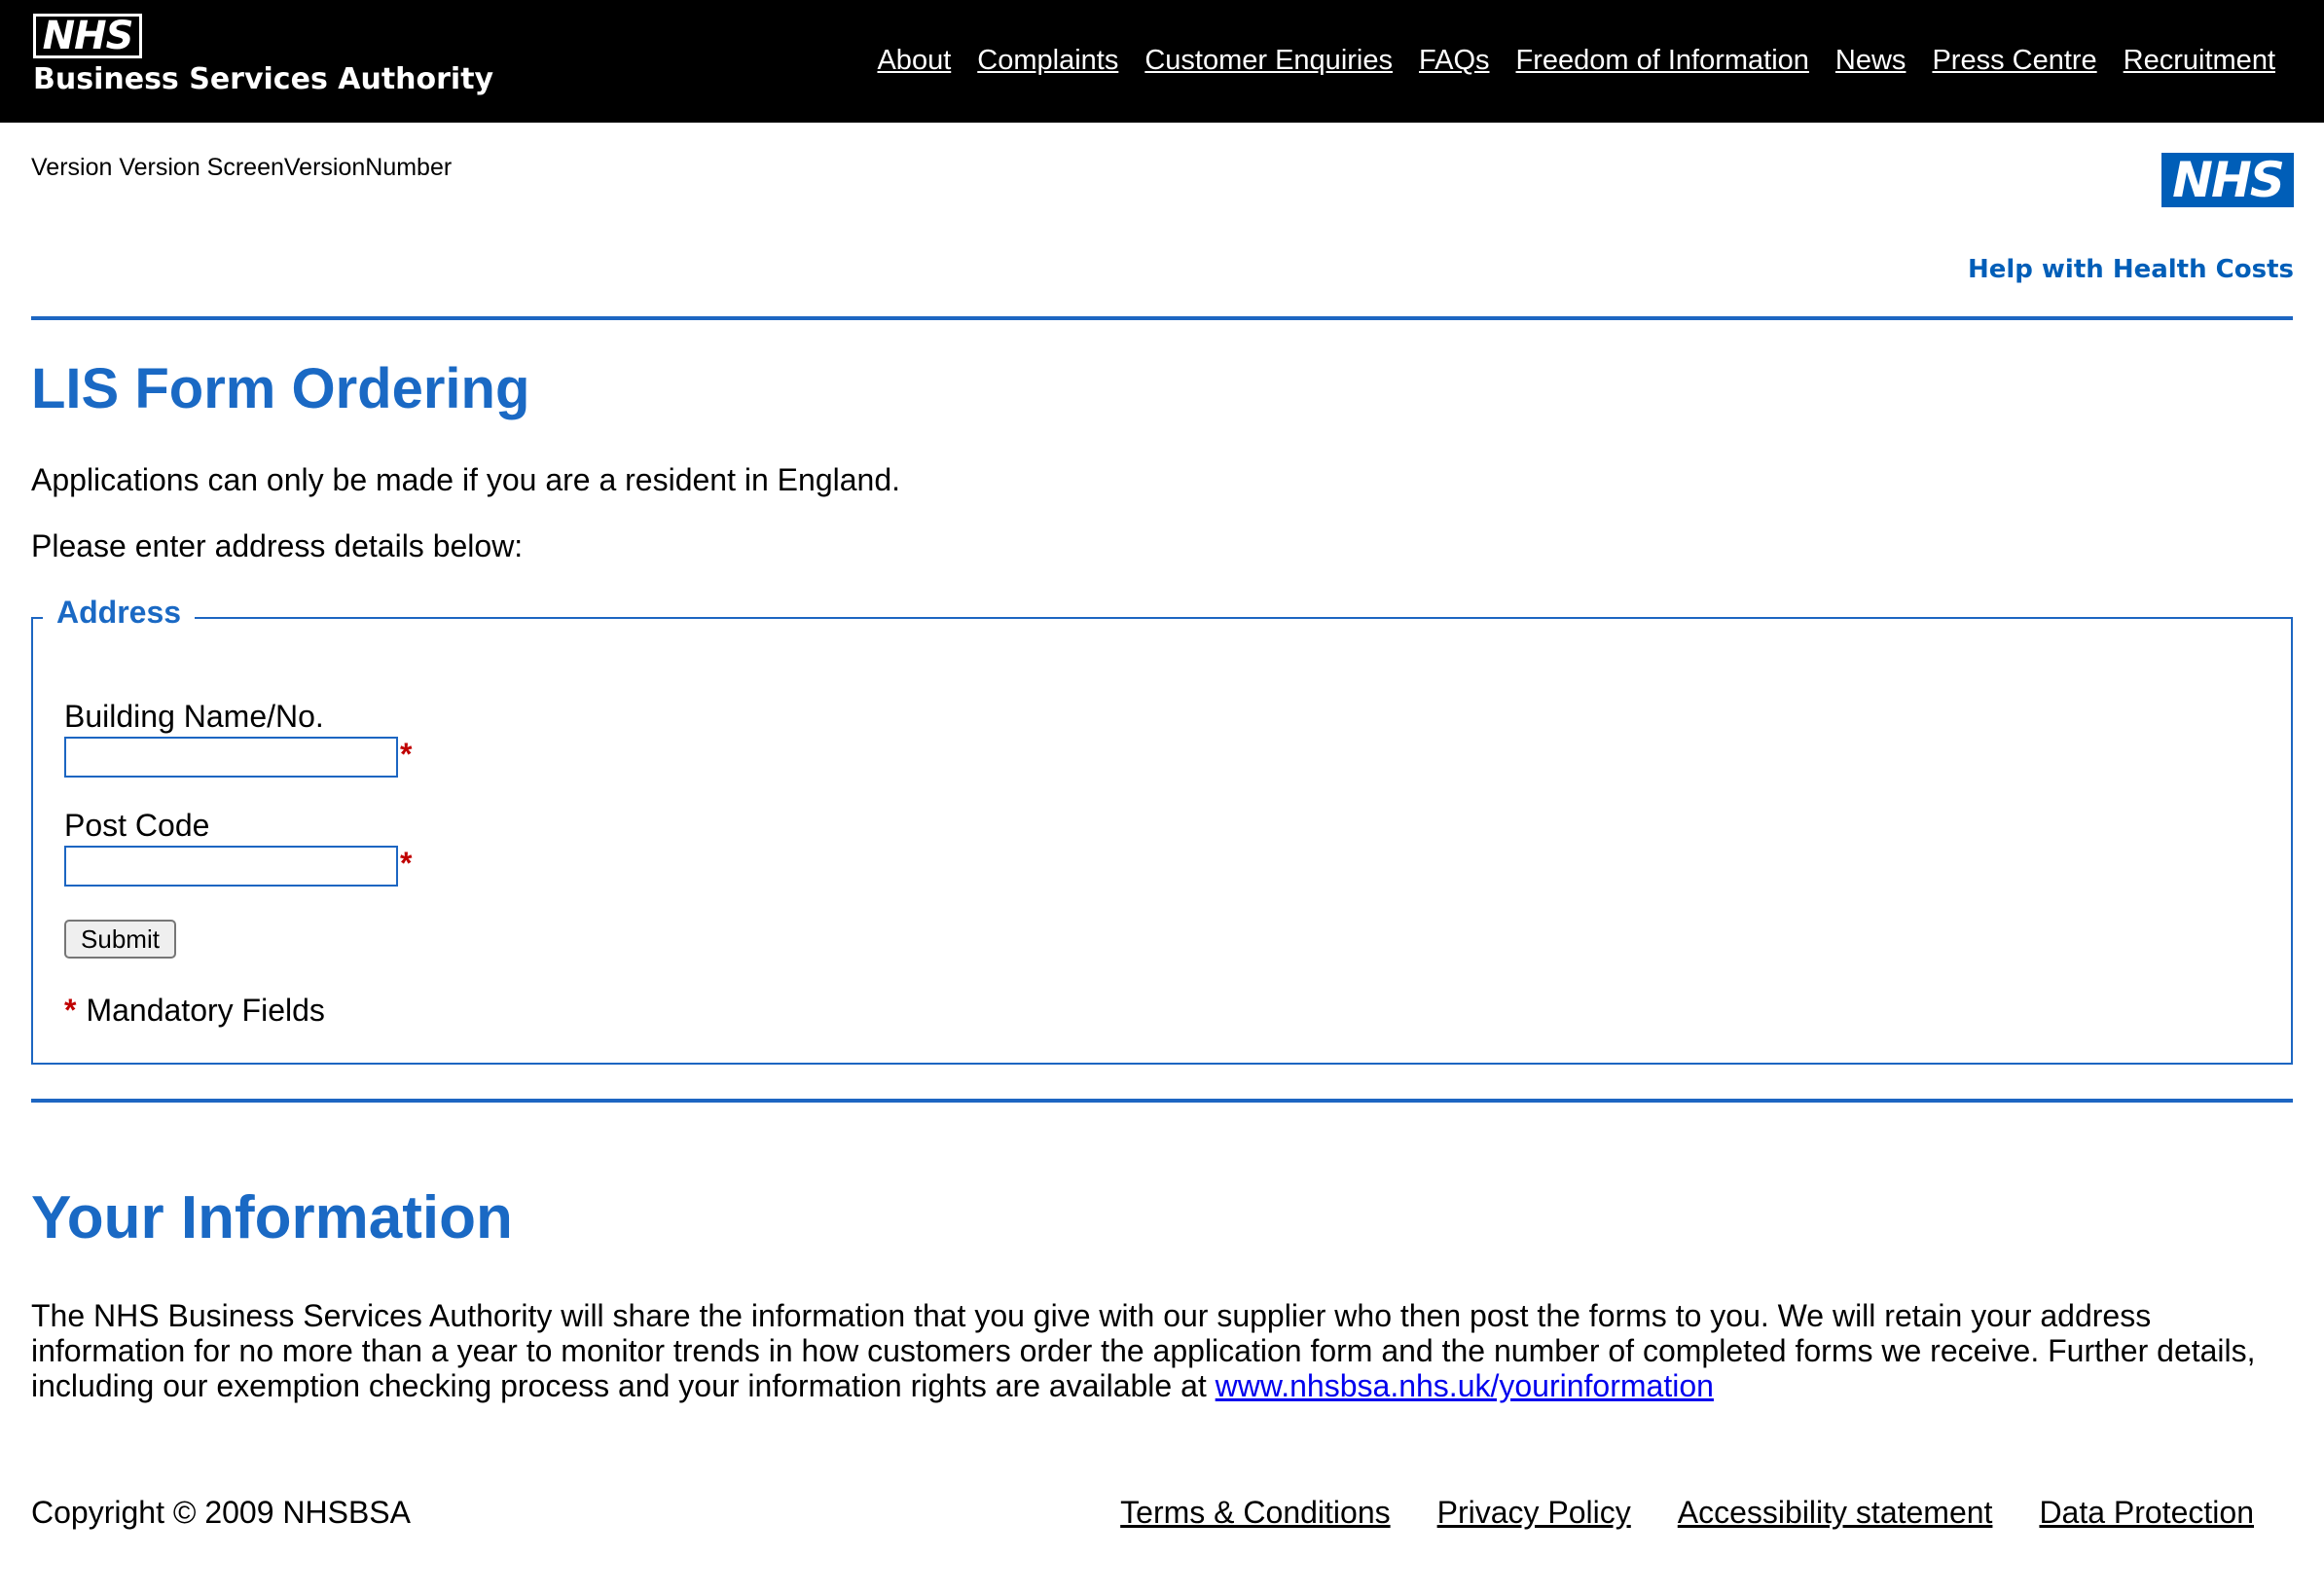  Describe the element at coordinates (231, 757) in the screenshot. I see `building-input` at that location.